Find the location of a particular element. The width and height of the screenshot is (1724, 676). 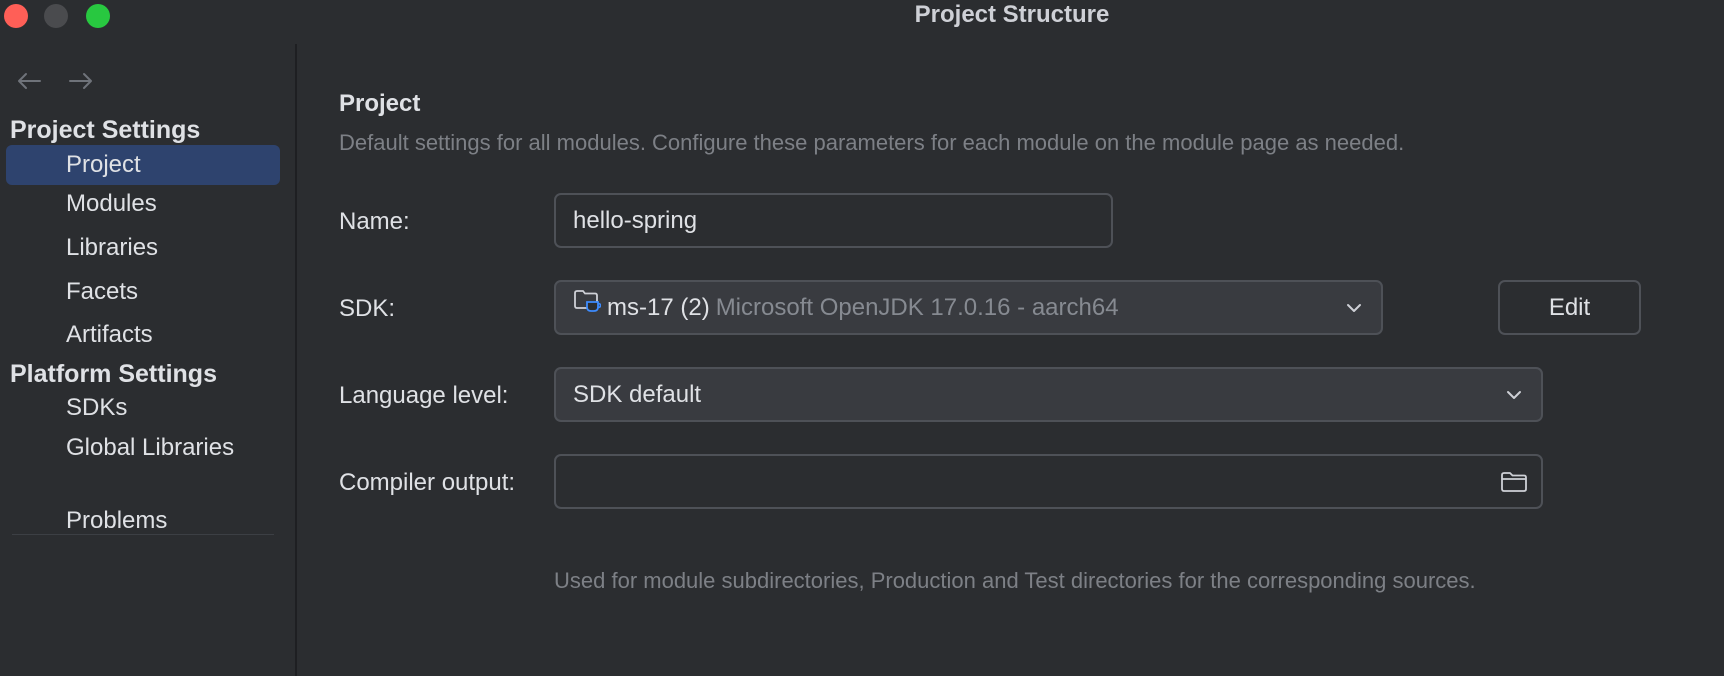

name-label: Name: is located at coordinates (374, 221).